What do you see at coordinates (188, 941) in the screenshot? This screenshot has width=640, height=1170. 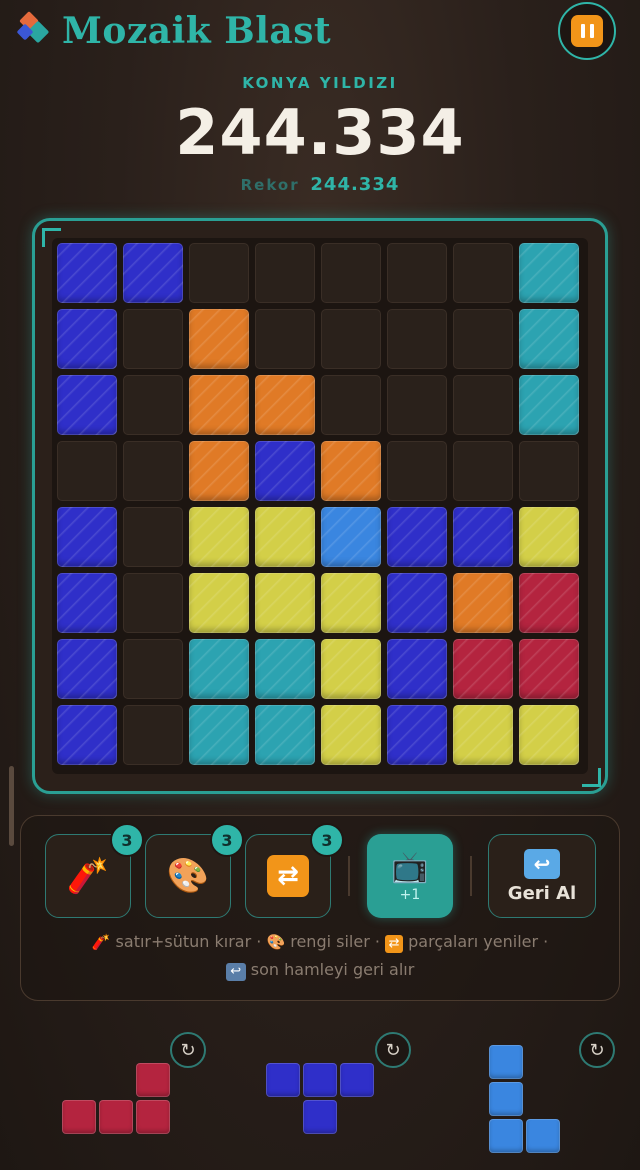 I see `help-bomb-text: satır+sütun kırar ·` at bounding box center [188, 941].